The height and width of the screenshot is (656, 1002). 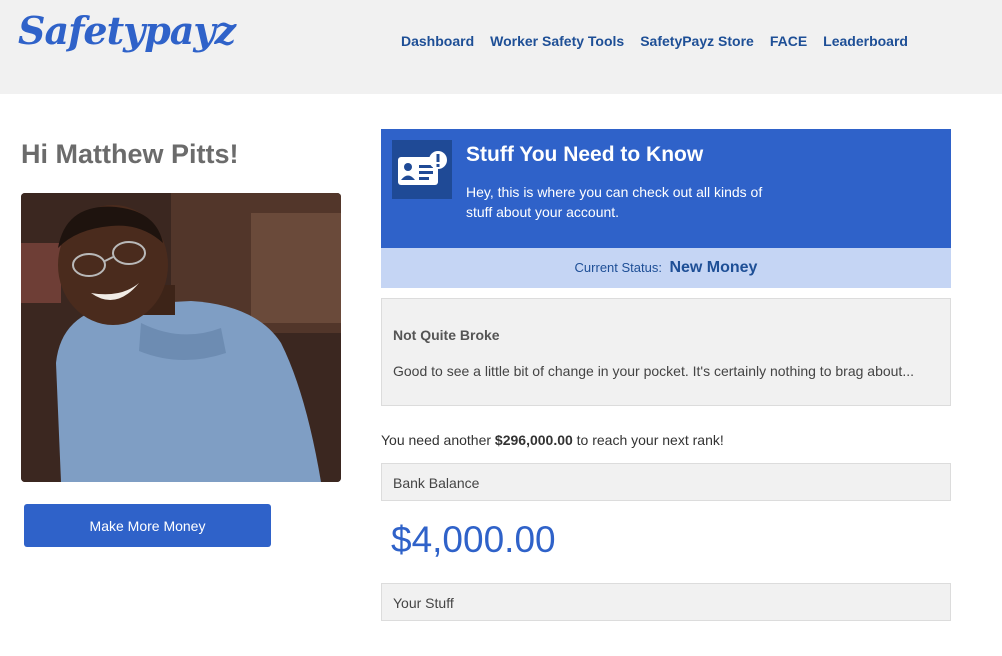 I want to click on nav-dashboard: Dashboard, so click(x=437, y=41).